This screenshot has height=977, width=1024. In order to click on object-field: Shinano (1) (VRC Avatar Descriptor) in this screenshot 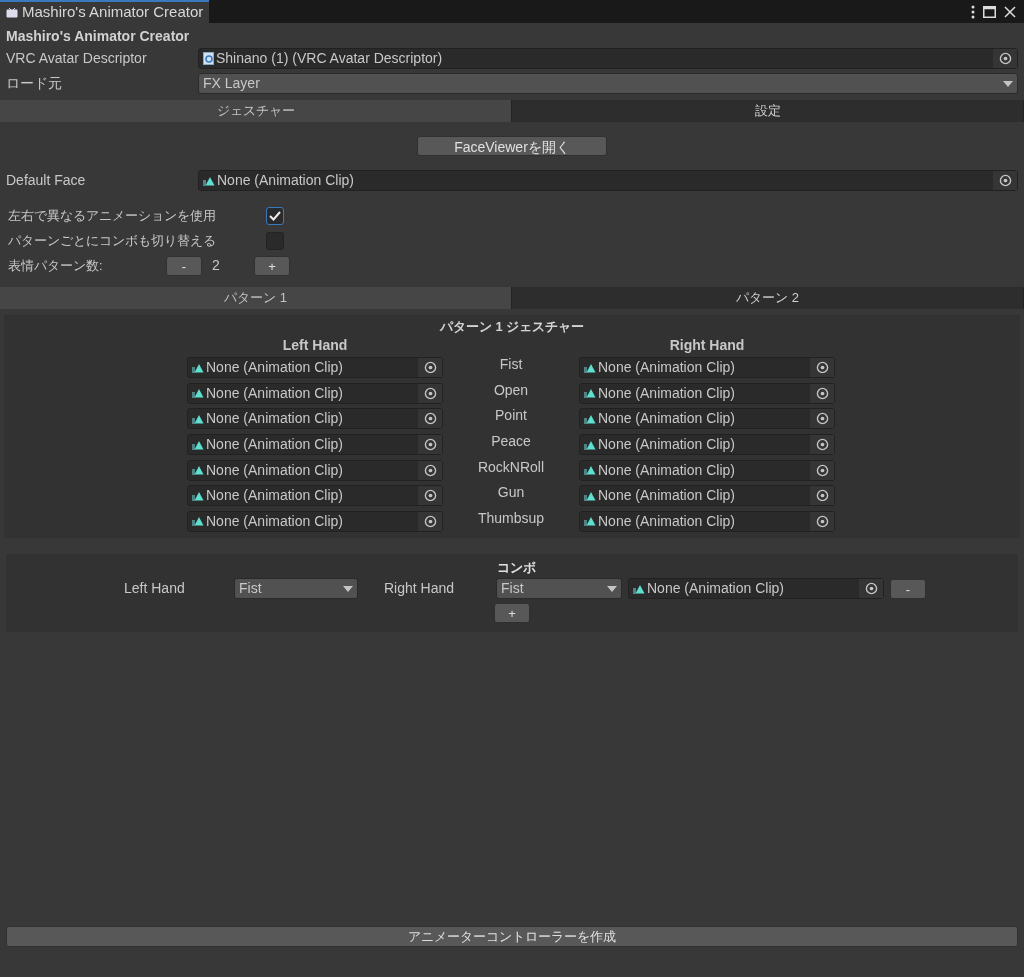, I will do `click(608, 58)`.